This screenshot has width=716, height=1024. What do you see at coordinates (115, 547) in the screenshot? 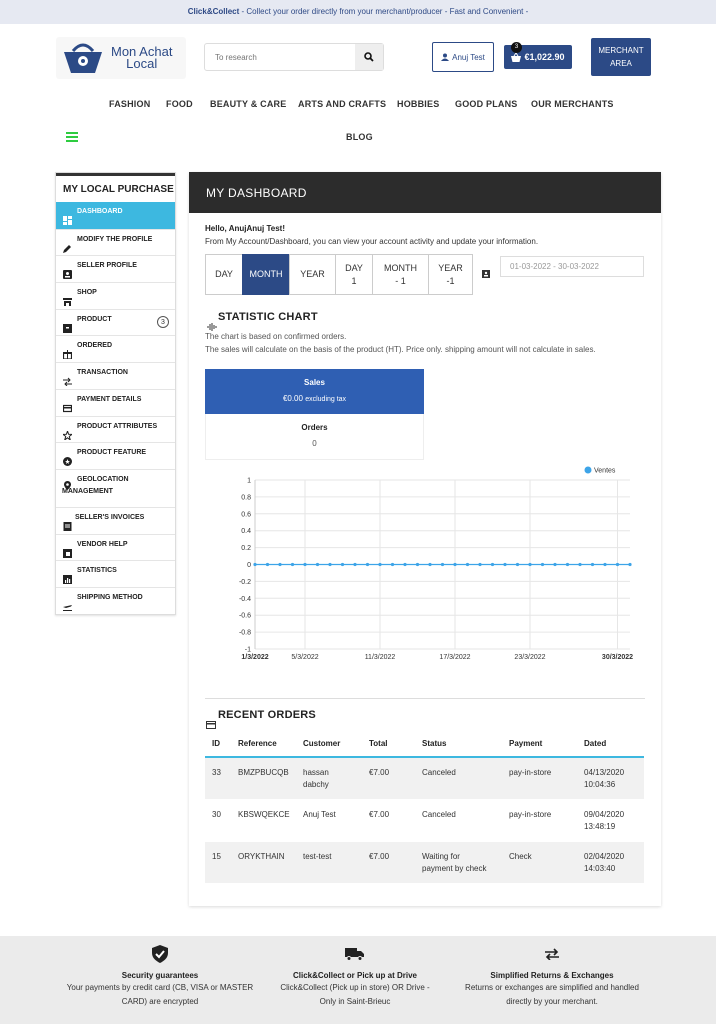
I see `sidebar-item-vendor-help: VENDOR HELP` at bounding box center [115, 547].